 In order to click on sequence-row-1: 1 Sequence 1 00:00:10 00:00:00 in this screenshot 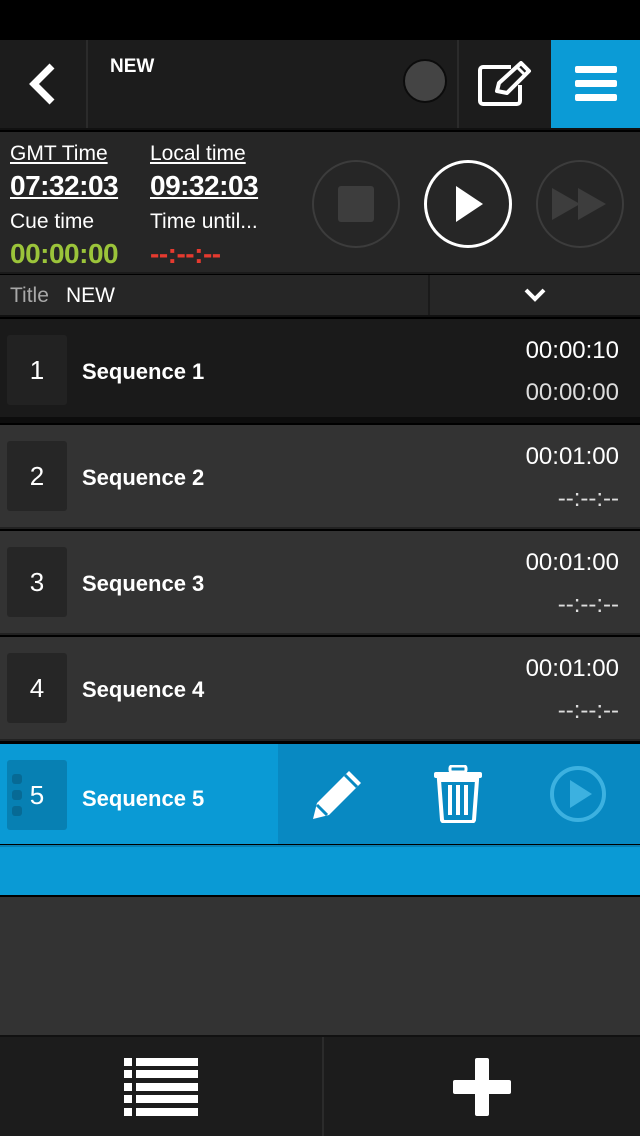, I will do `click(320, 371)`.